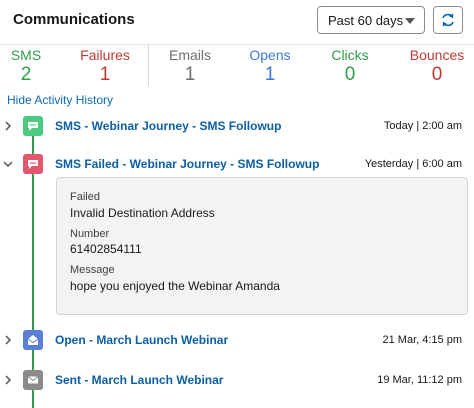  I want to click on activity-time: 21 Mar, 4:15 pm, so click(422, 340).